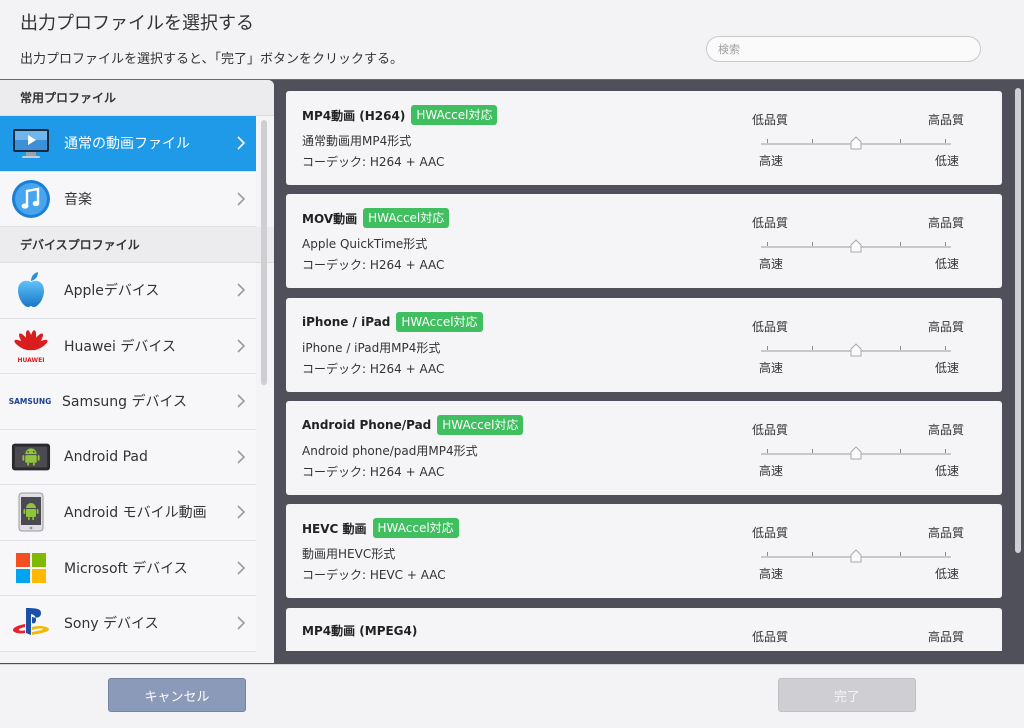 The image size is (1024, 728). What do you see at coordinates (1018, 320) in the screenshot?
I see `profile-list-scrollbar` at bounding box center [1018, 320].